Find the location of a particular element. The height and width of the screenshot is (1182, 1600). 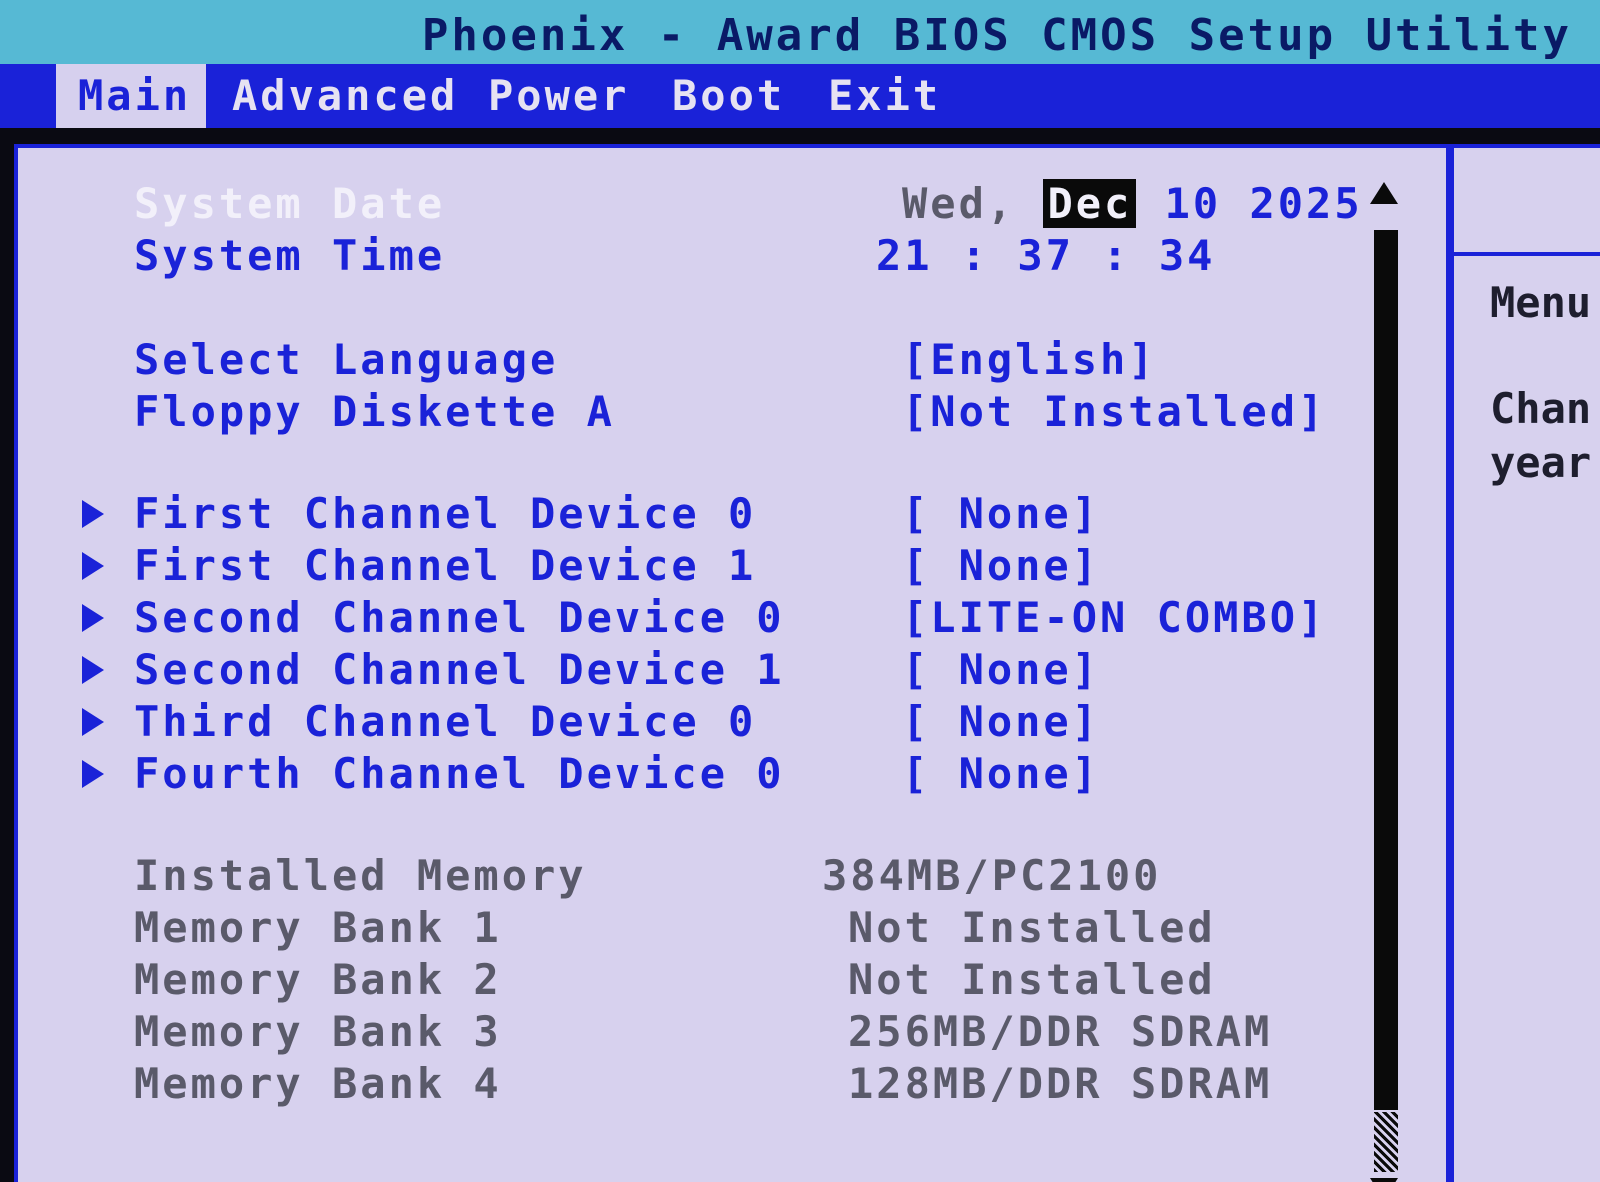

floppy-row: Floppy Diskette A [Not Installed] is located at coordinates (708, 412).